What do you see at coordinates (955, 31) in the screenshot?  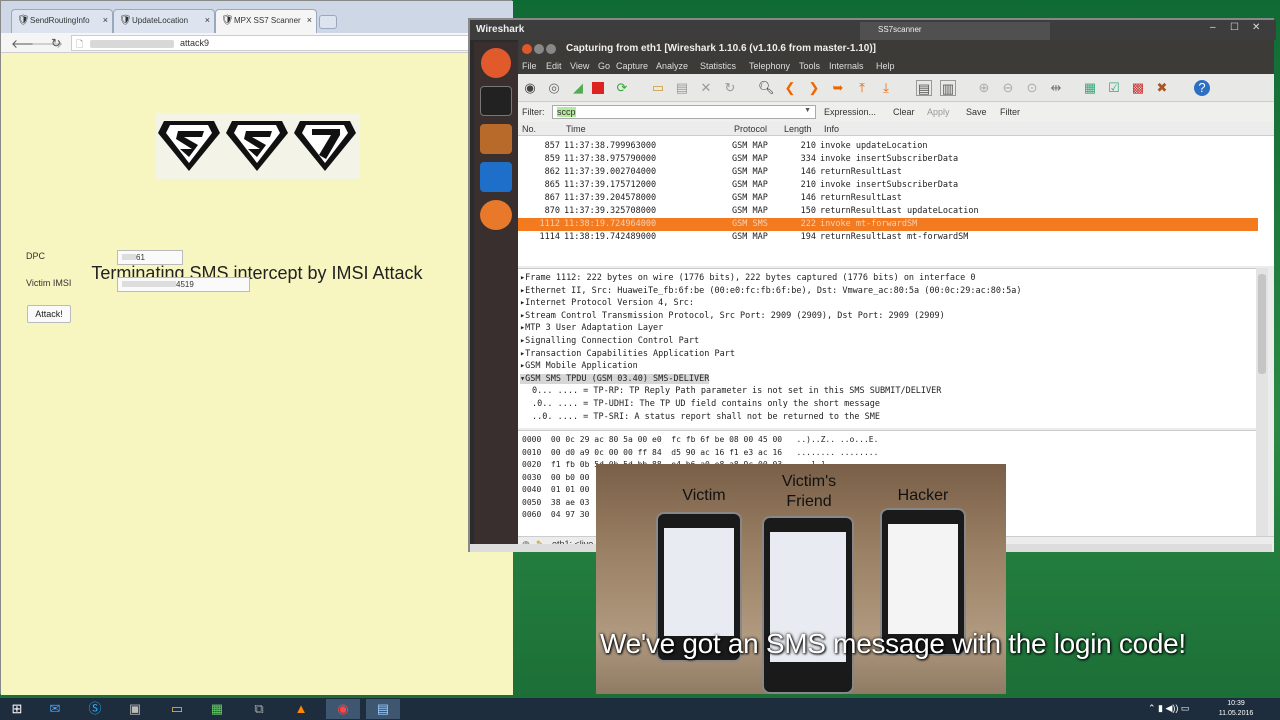 I see `ss7scanner-tab: SS7scanner` at bounding box center [955, 31].